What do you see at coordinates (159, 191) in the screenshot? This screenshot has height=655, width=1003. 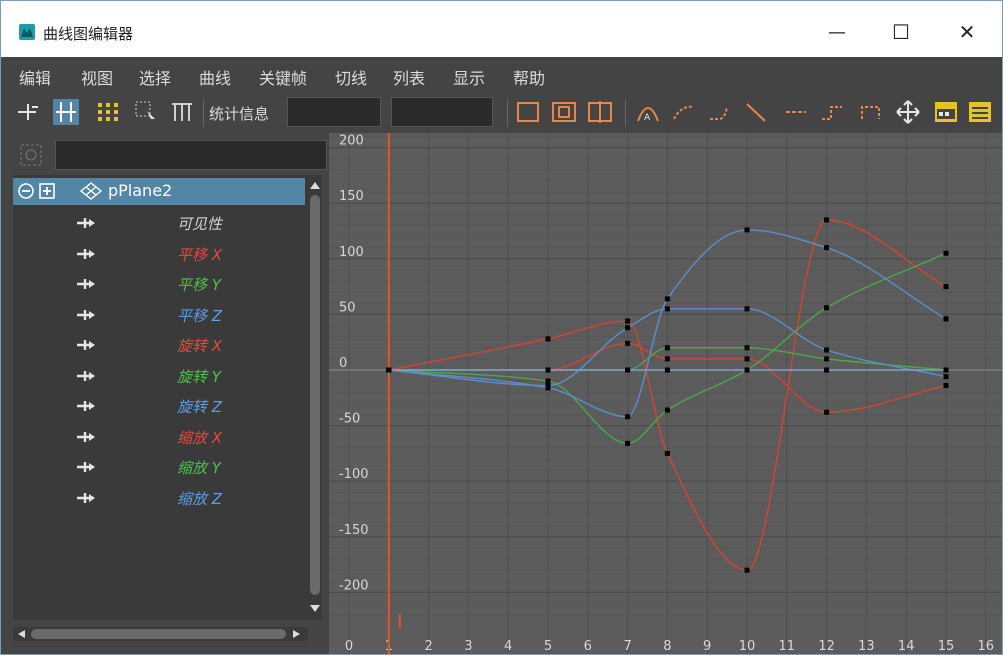 I see `object-row: pPlane2` at bounding box center [159, 191].